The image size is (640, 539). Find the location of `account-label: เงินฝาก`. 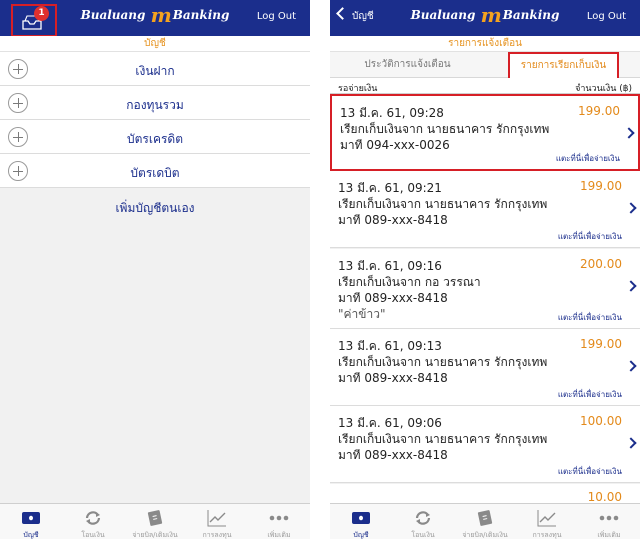

account-label: เงินฝาก is located at coordinates (155, 71).